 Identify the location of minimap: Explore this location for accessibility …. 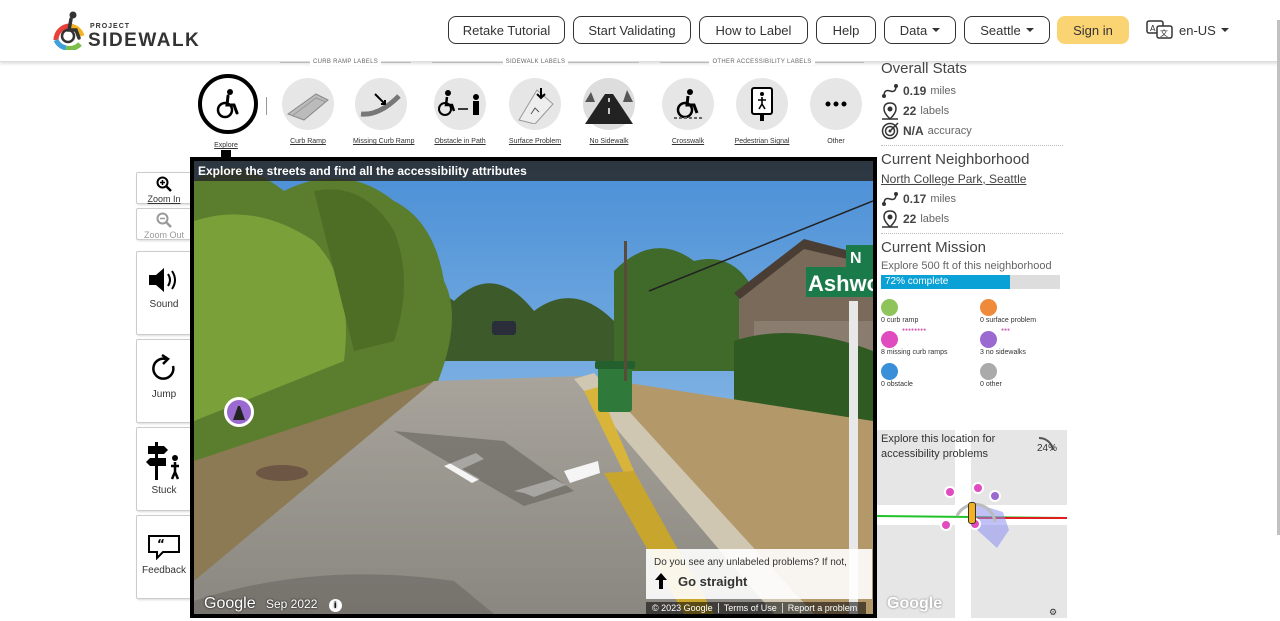
(972, 524).